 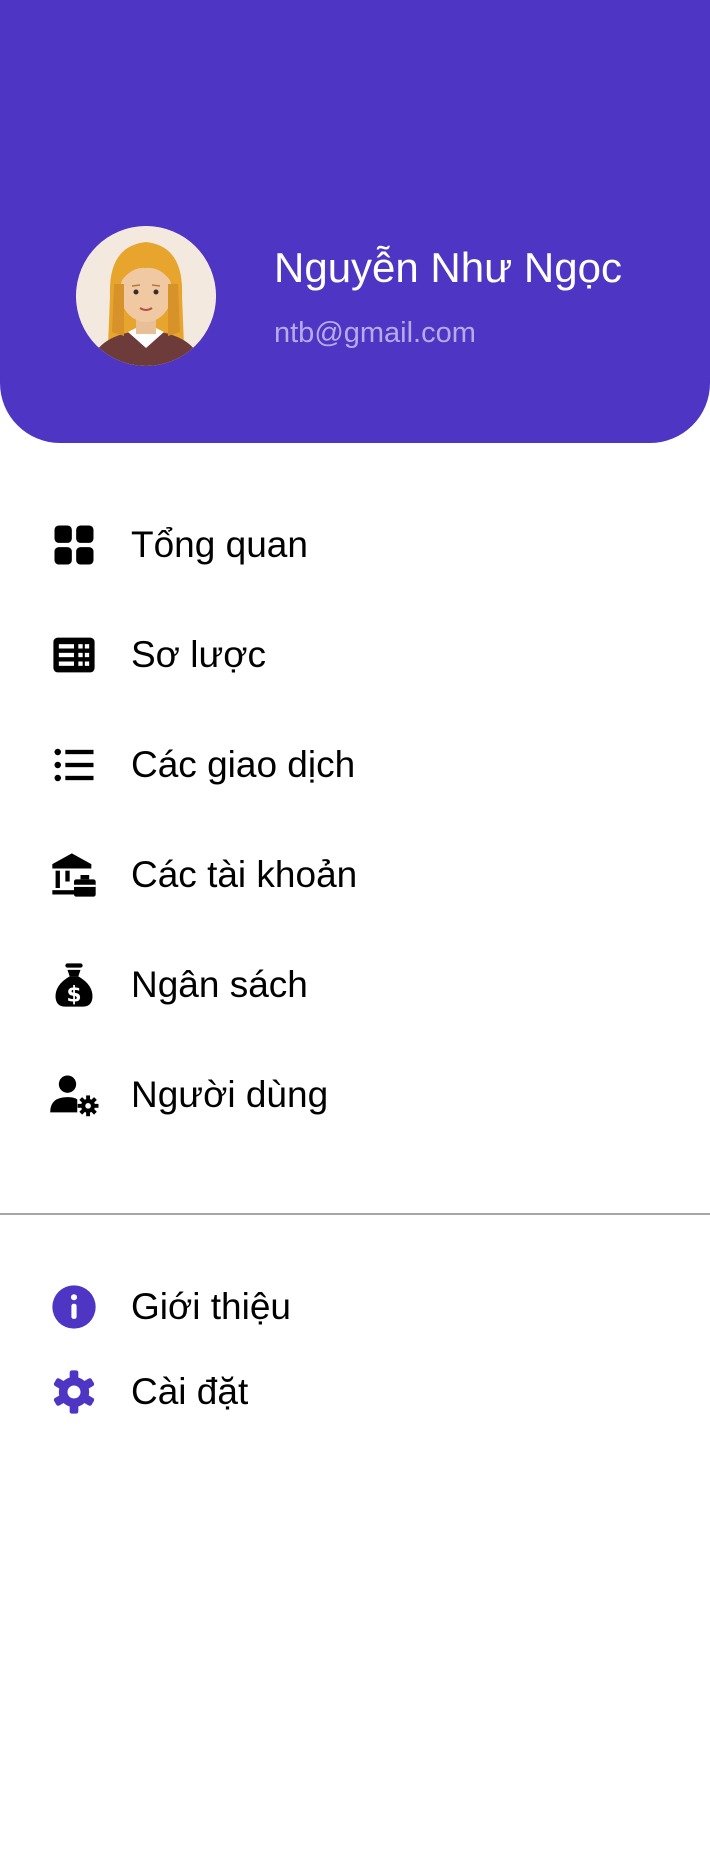 I want to click on menu-item-label: Các giao dịch, so click(x=243, y=764).